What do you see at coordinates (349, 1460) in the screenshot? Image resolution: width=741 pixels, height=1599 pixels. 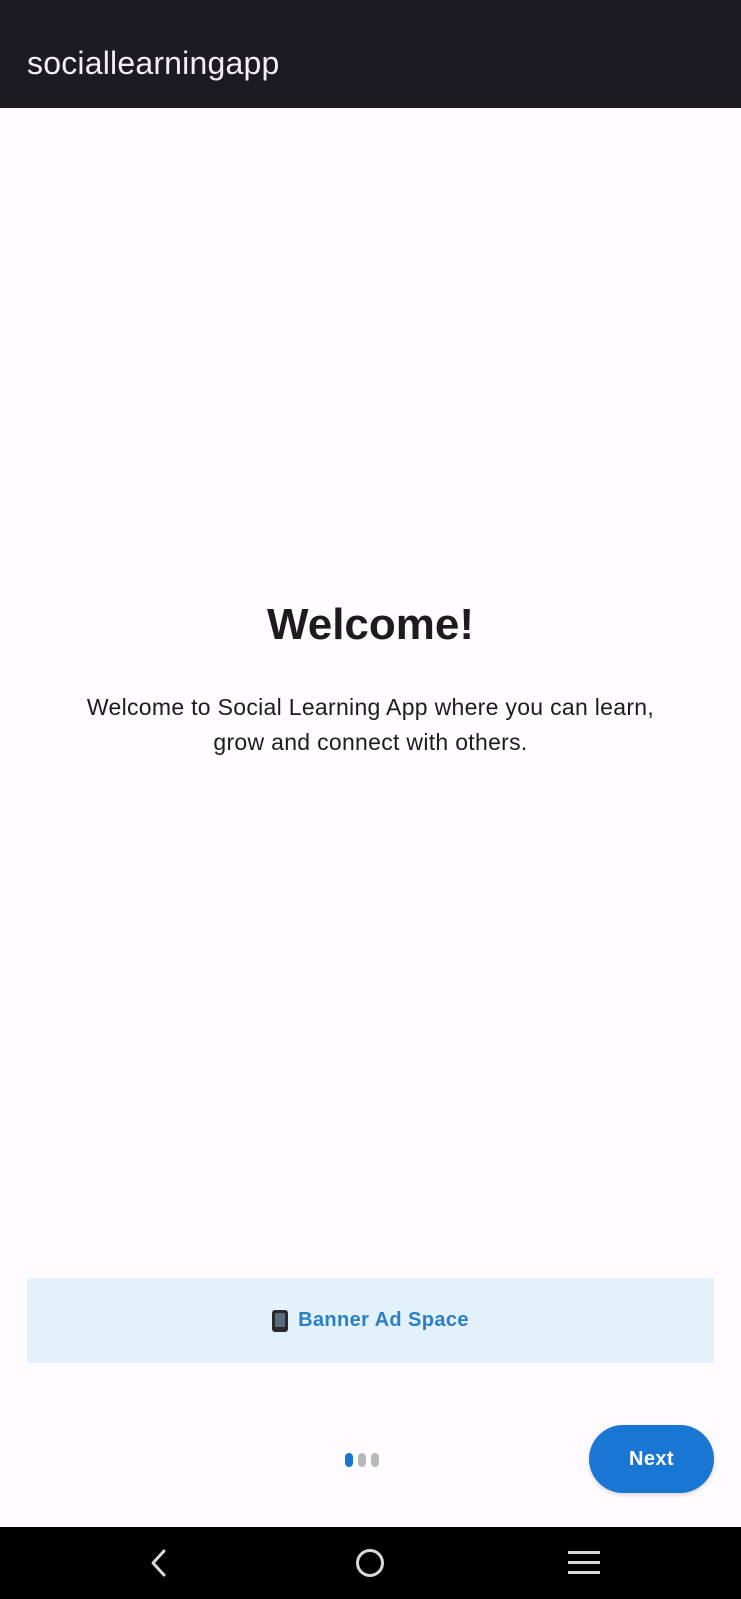 I see `page-indicator-dot-active` at bounding box center [349, 1460].